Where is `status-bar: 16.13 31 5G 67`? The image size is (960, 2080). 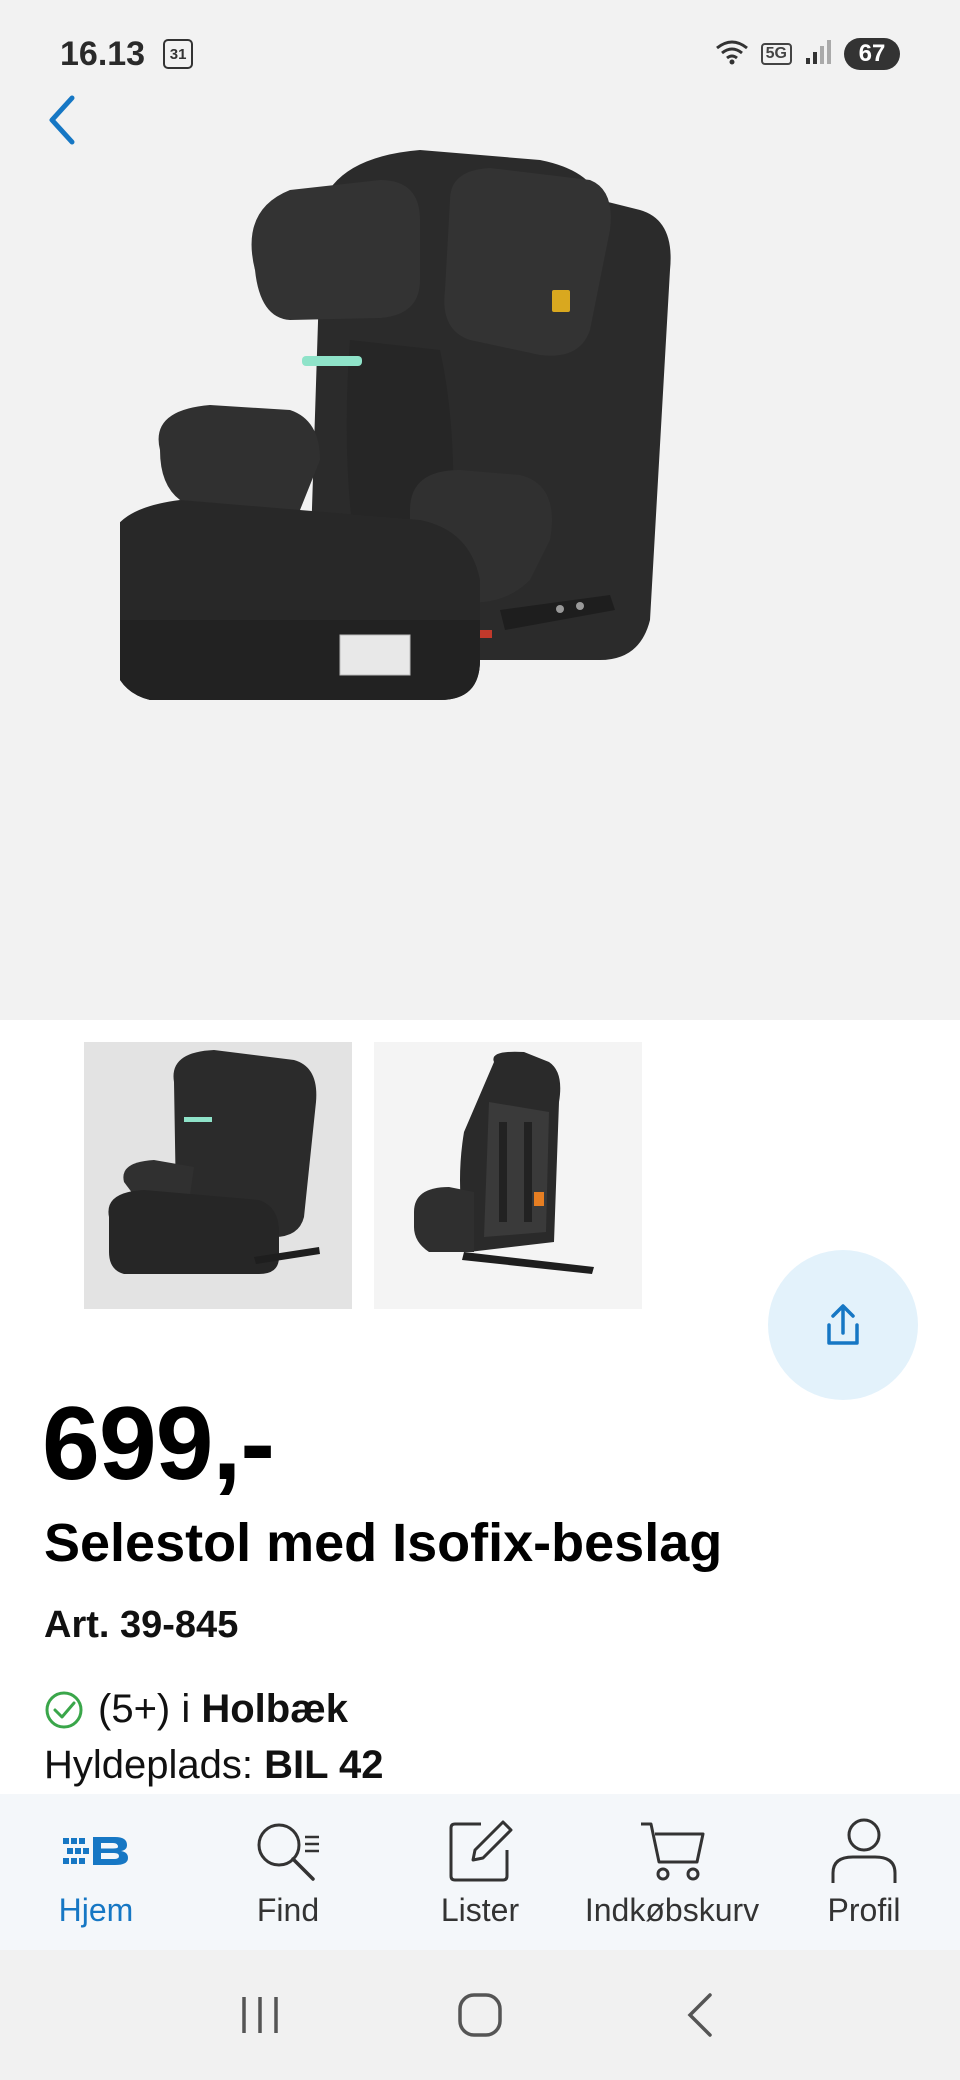
status-bar: 16.13 31 5G 67 is located at coordinates (480, 54).